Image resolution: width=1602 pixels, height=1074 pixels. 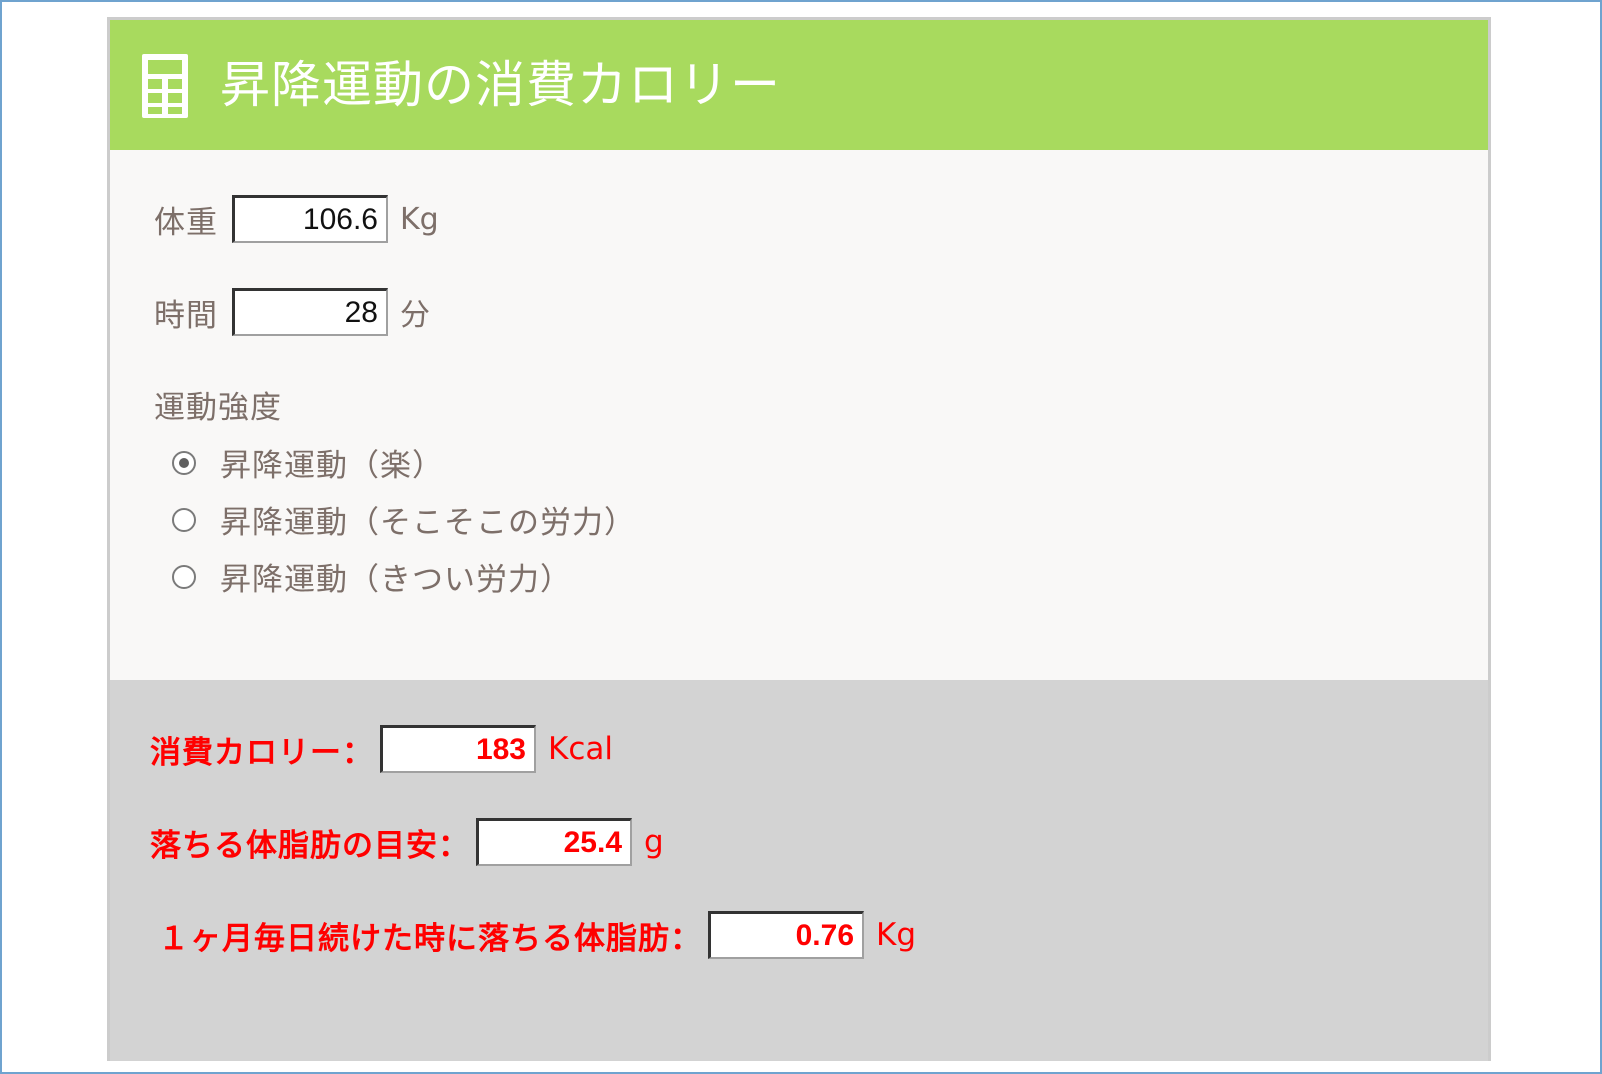 I want to click on fat-label: 落ちる体脂肪の目安：, so click(x=310, y=845).